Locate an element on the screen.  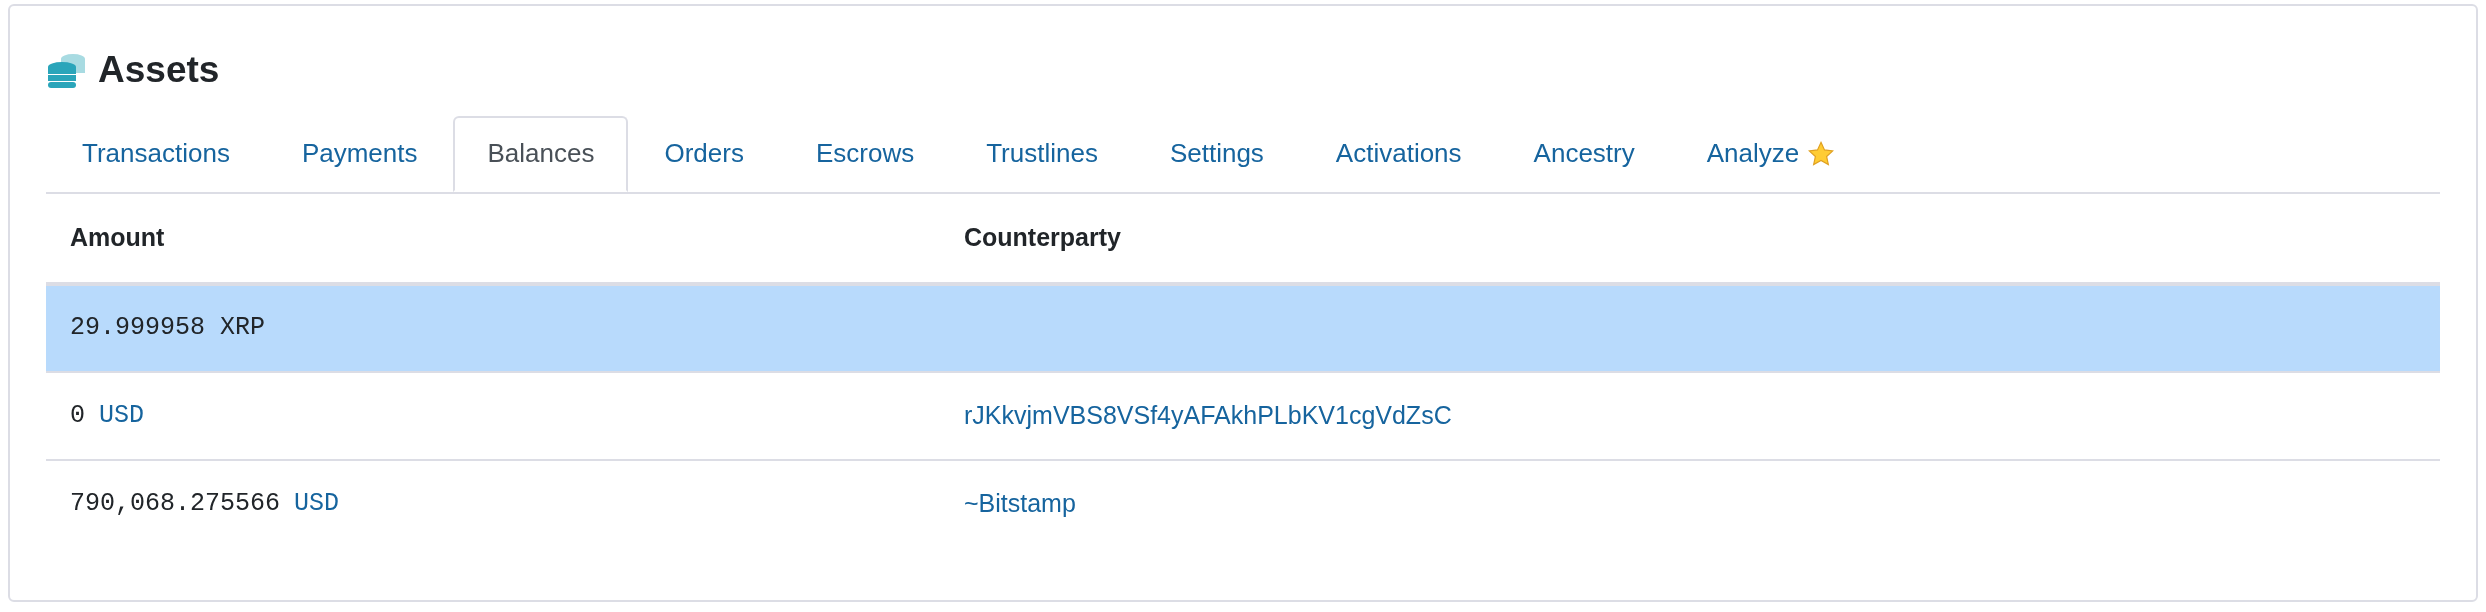
tab: Ancestry is located at coordinates (1584, 153).